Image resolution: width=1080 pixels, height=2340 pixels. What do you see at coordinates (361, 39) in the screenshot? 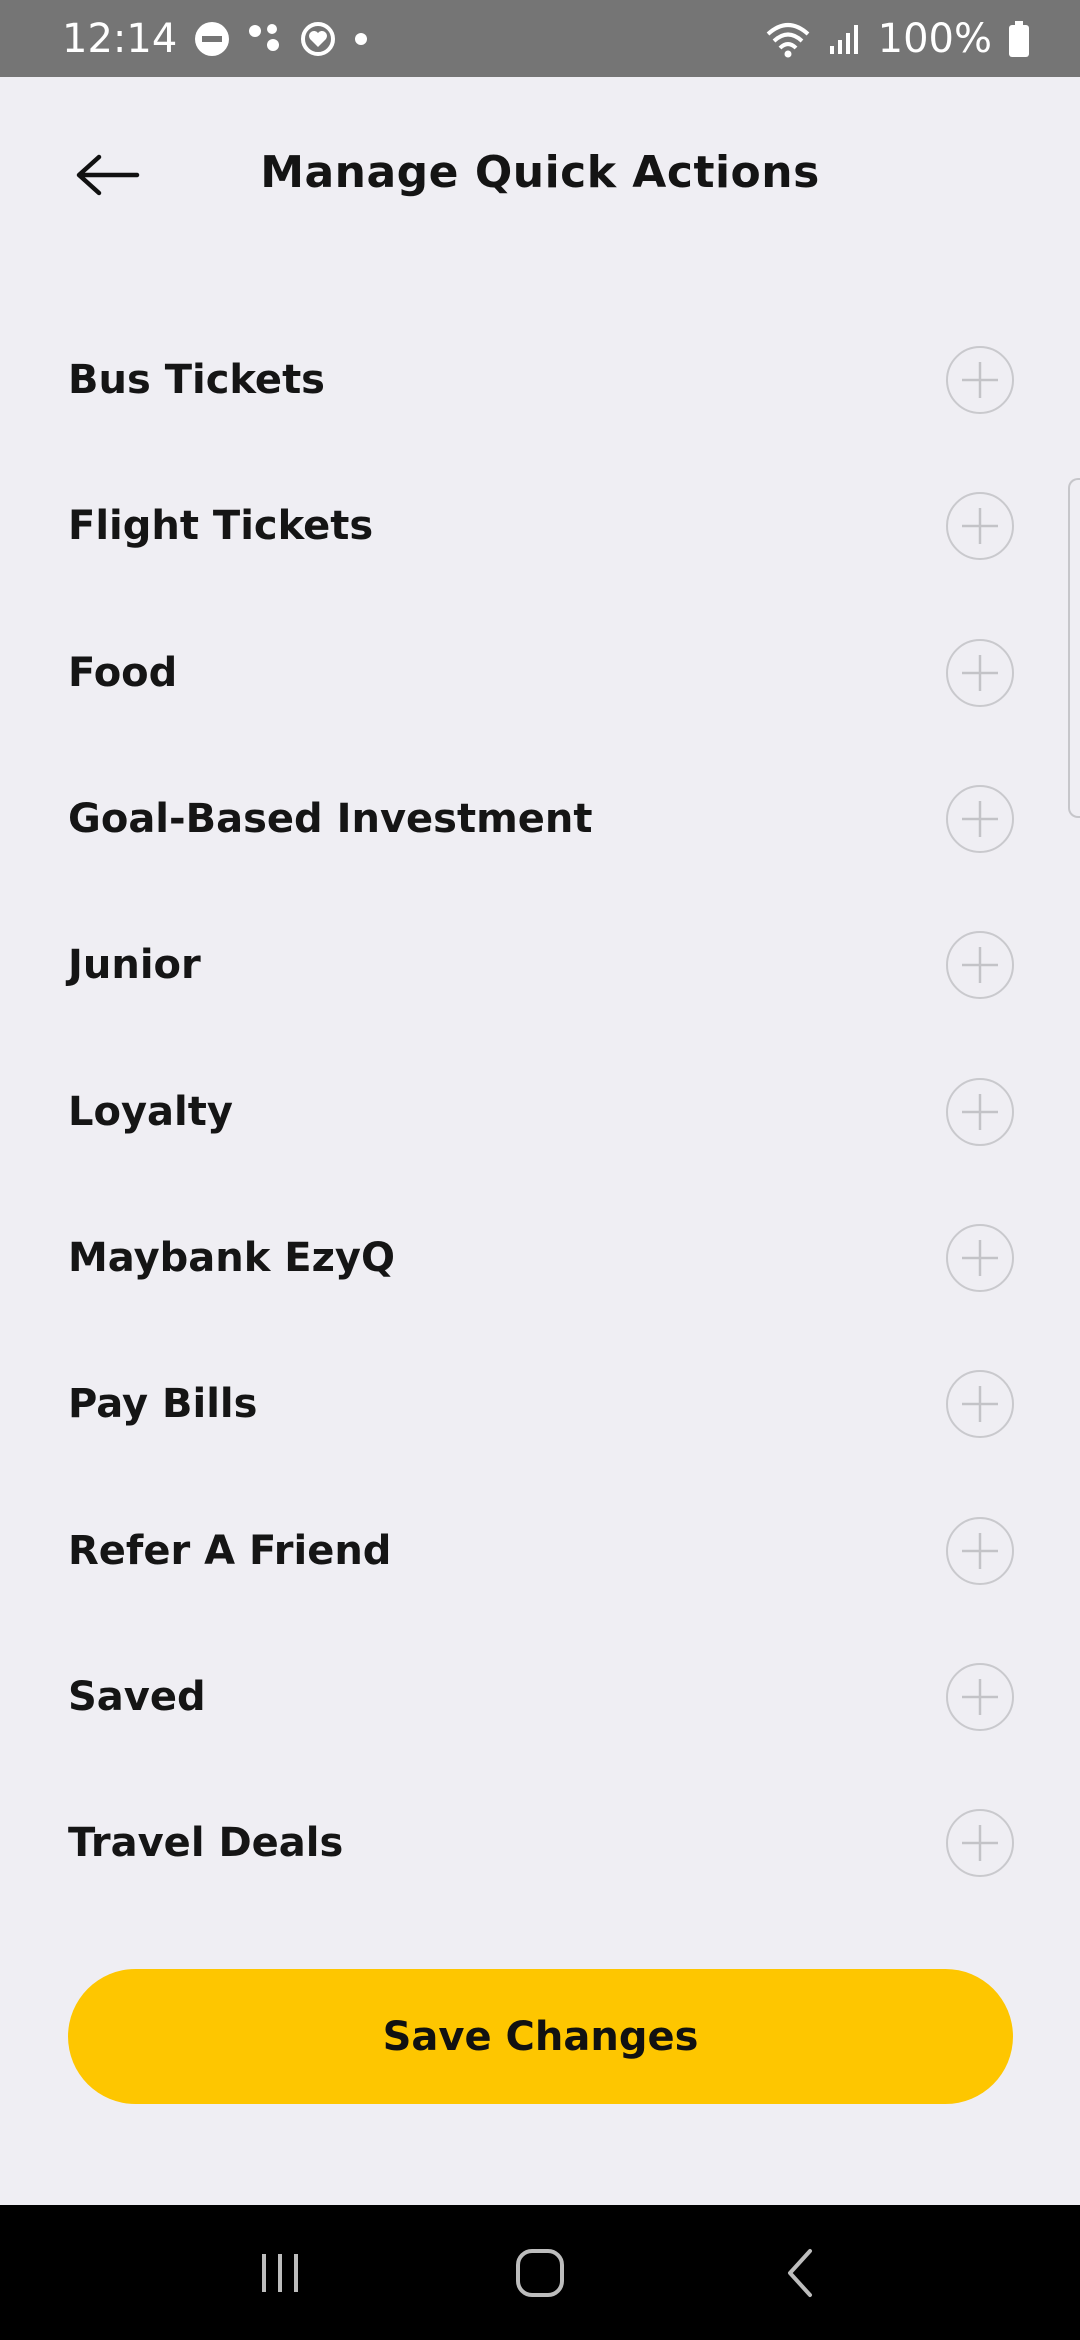
I see `notification-dot-icon` at bounding box center [361, 39].